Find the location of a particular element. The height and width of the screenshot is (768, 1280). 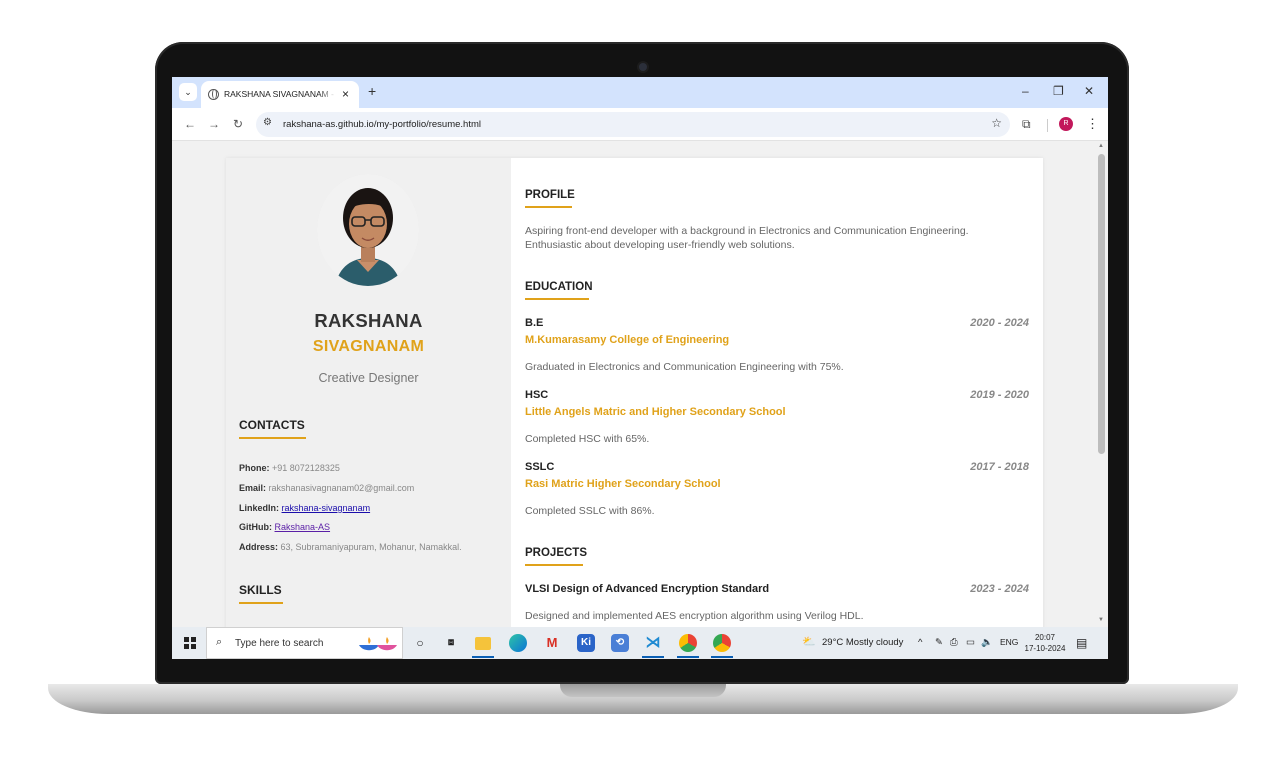

page-scrollbar: ▲ ▼ is located at coordinates (1101, 384).